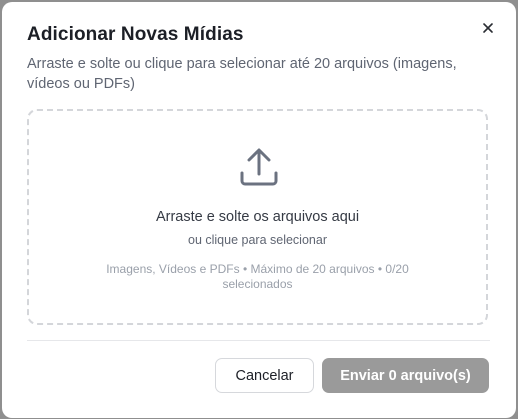  What do you see at coordinates (135, 34) in the screenshot?
I see `dialog-title: Adicionar Novas Mídias` at bounding box center [135, 34].